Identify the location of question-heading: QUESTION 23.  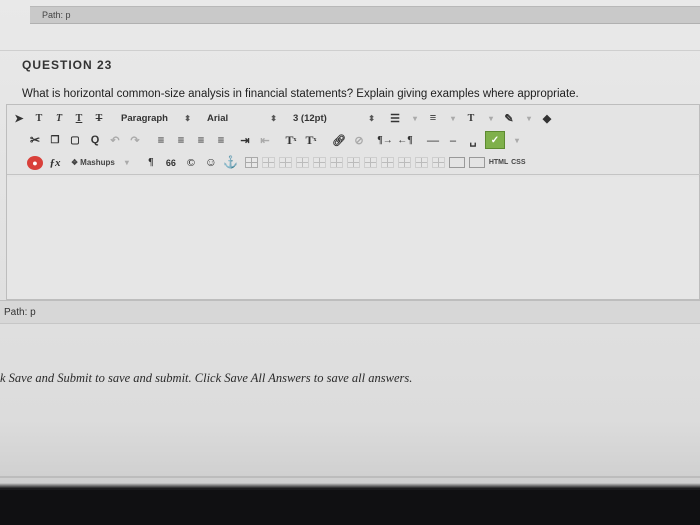
(67, 65).